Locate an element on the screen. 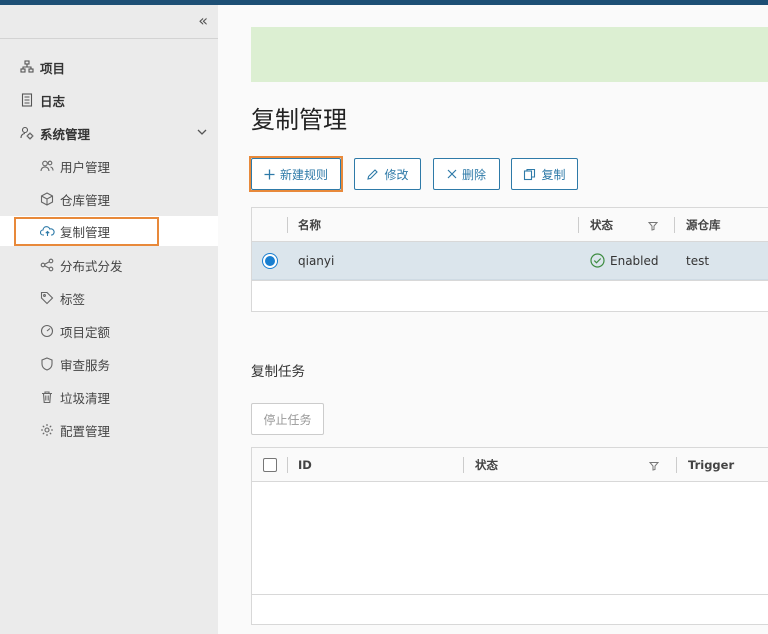 The width and height of the screenshot is (768, 634). pencil-icon is located at coordinates (372, 174).